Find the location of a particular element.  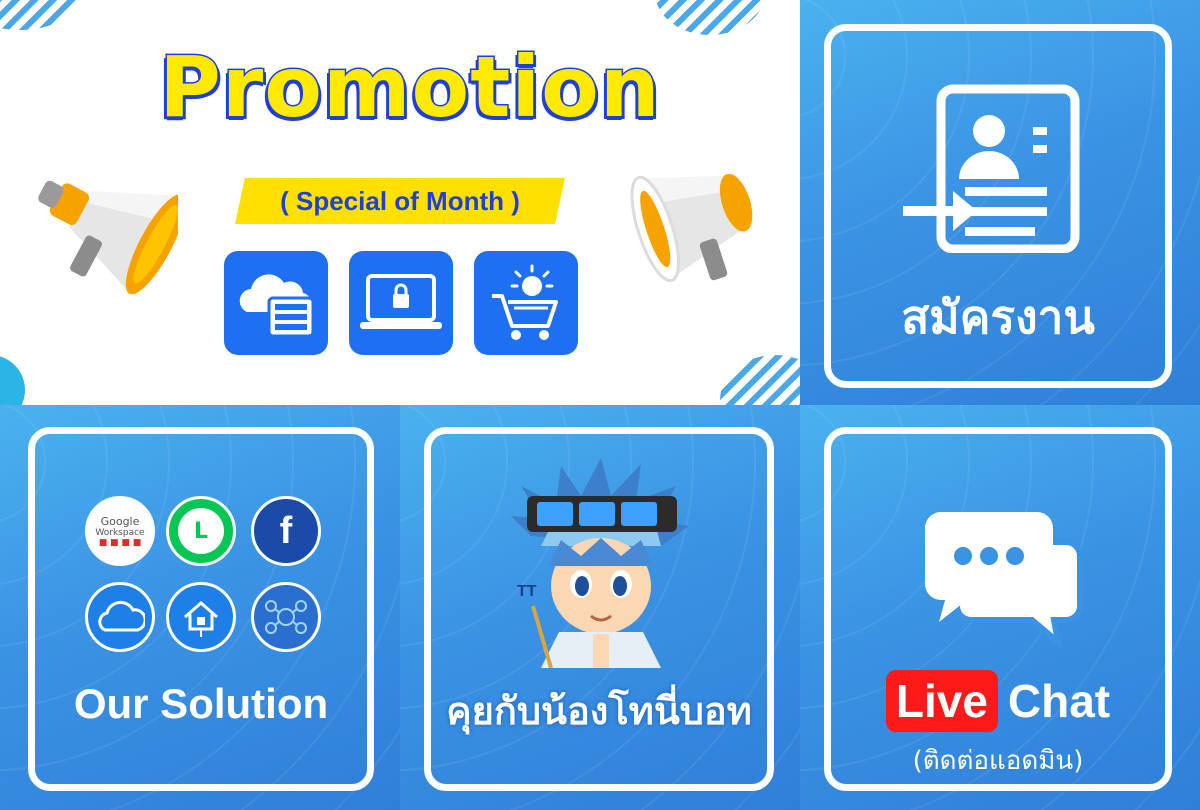

promotion-subtitle: ( Special of Month ) is located at coordinates (400, 201).